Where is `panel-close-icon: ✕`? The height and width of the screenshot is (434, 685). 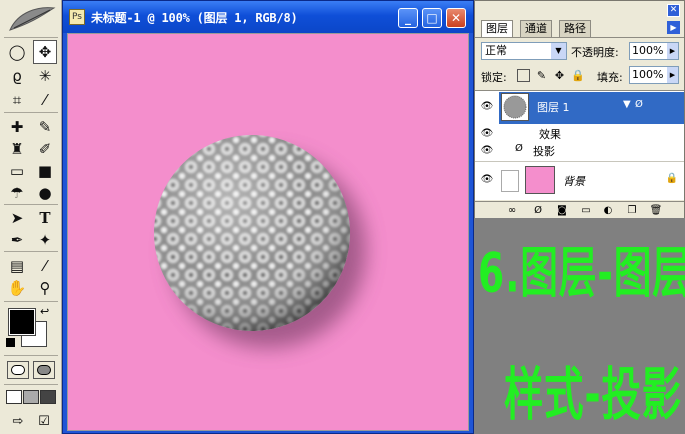
panel-close-icon: ✕ is located at coordinates (673, 10).